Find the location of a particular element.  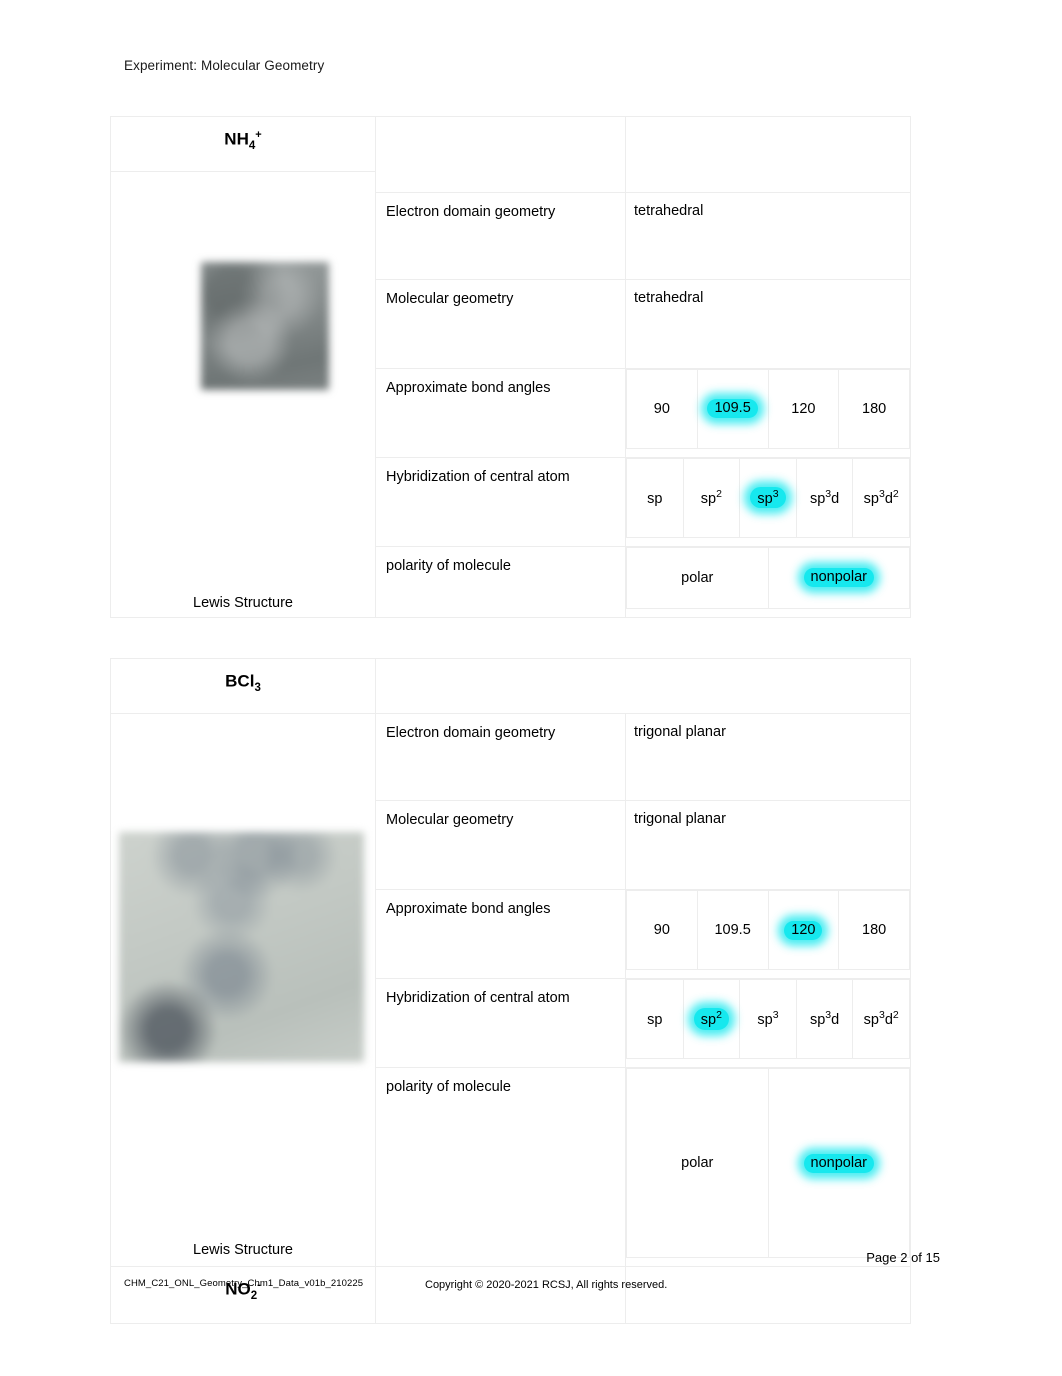

molecule-formula-bcl3: BCl3 is located at coordinates (243, 686).